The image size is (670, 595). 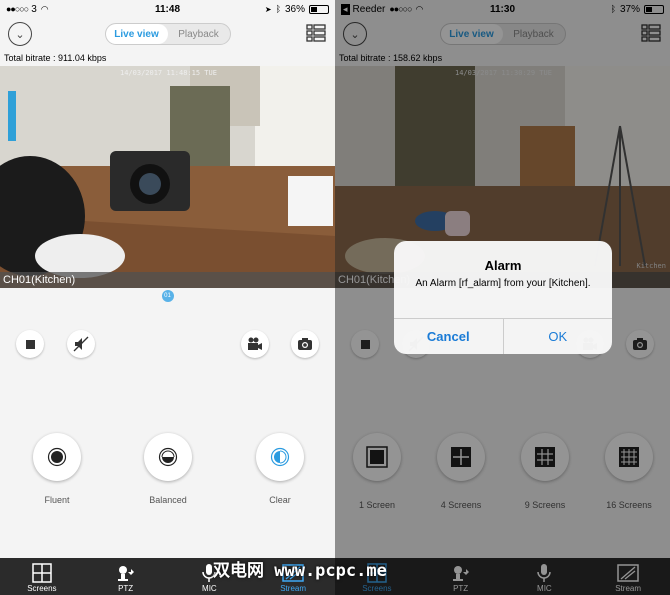 I want to click on tab-live-view: Live view, so click(x=136, y=34).